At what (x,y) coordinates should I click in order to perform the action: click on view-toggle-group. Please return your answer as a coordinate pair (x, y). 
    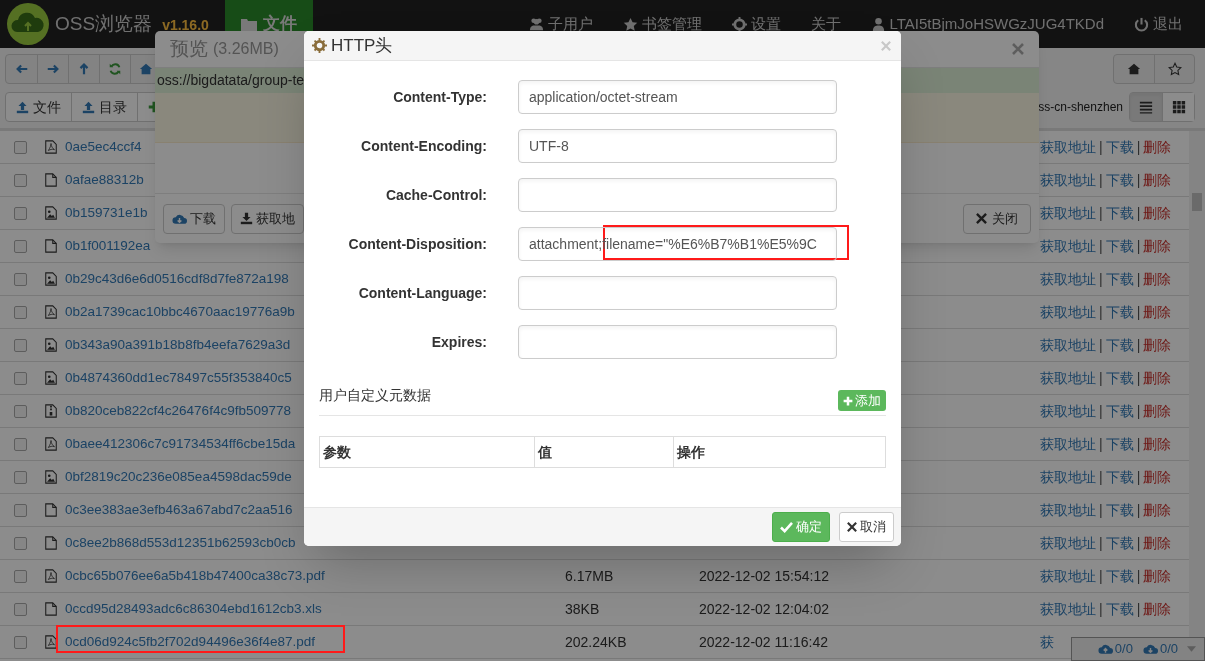
    Looking at the image, I should click on (1162, 107).